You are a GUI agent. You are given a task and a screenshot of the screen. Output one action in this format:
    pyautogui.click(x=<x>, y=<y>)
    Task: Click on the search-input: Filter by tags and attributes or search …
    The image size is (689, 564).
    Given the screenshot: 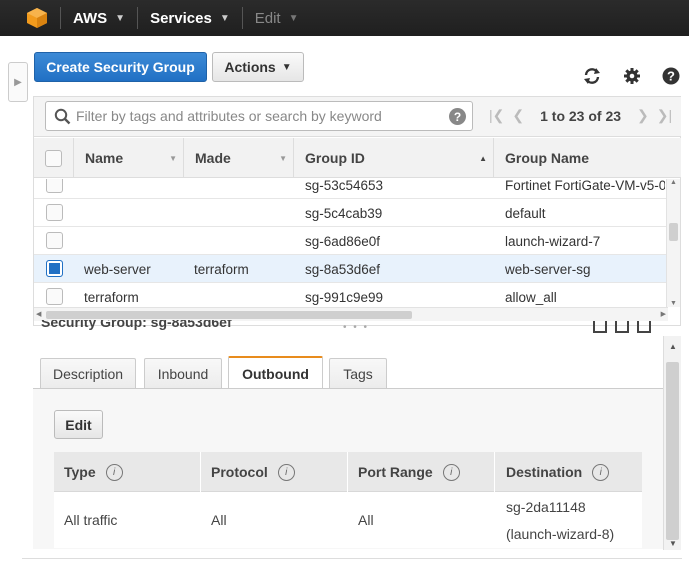 What is the action you would take?
    pyautogui.click(x=259, y=116)
    